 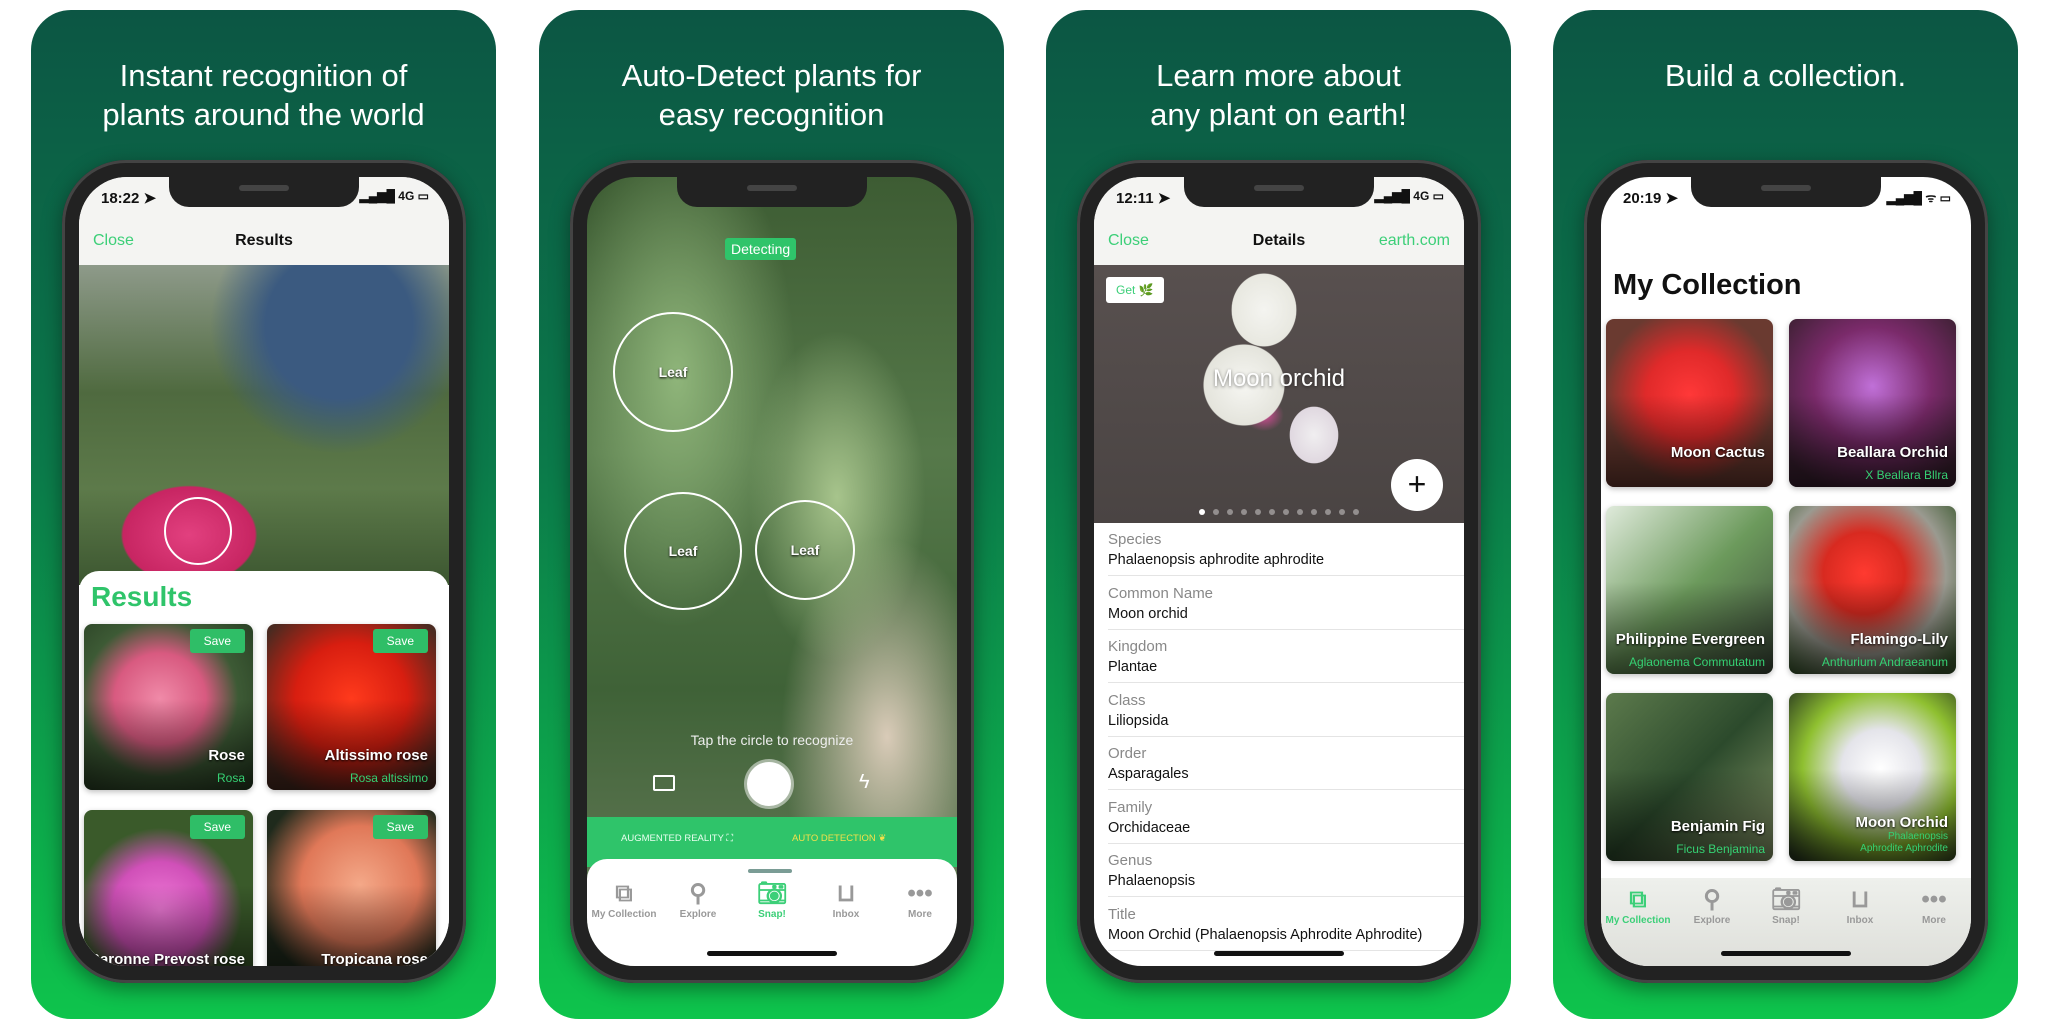 I want to click on signal-icon: ▂▄▆█ 4G ▭, so click(x=1409, y=196).